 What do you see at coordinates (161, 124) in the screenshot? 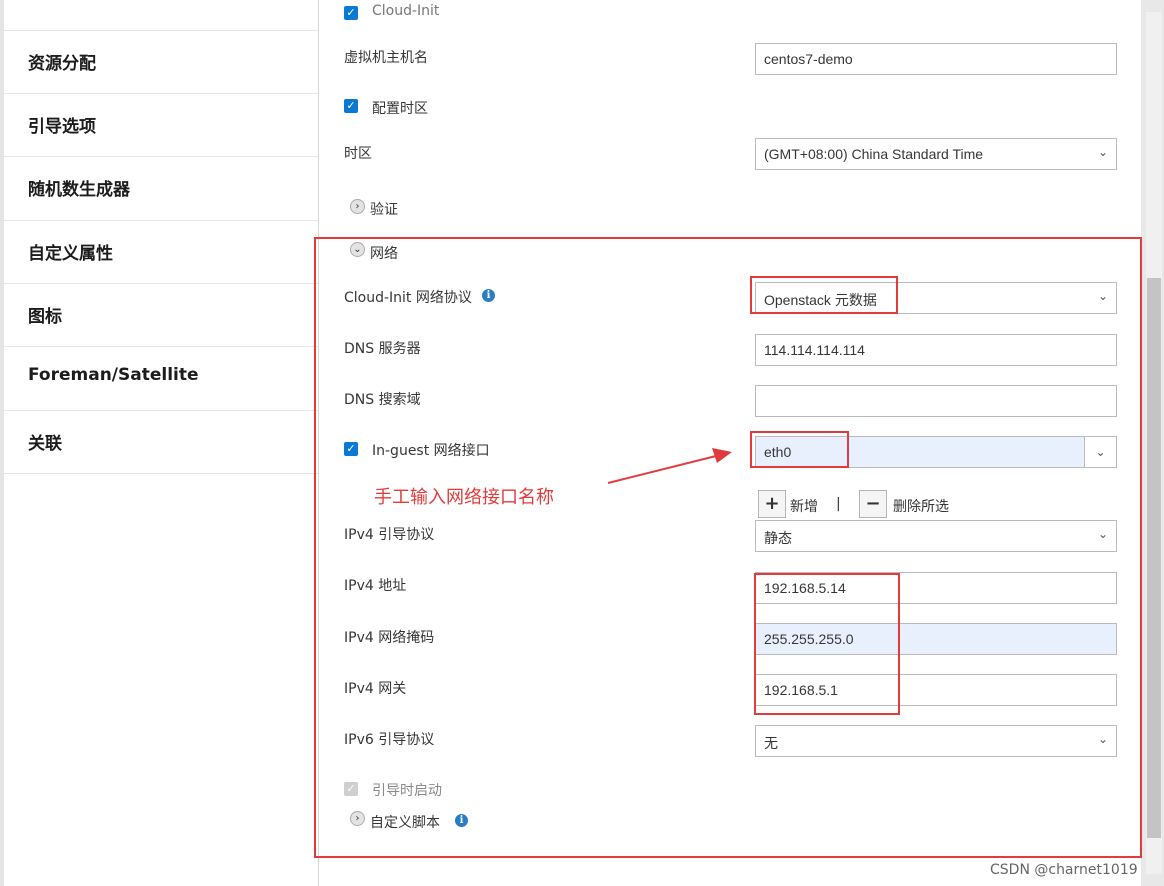
I see `sidebar-item-boot-options: 引导选项` at bounding box center [161, 124].